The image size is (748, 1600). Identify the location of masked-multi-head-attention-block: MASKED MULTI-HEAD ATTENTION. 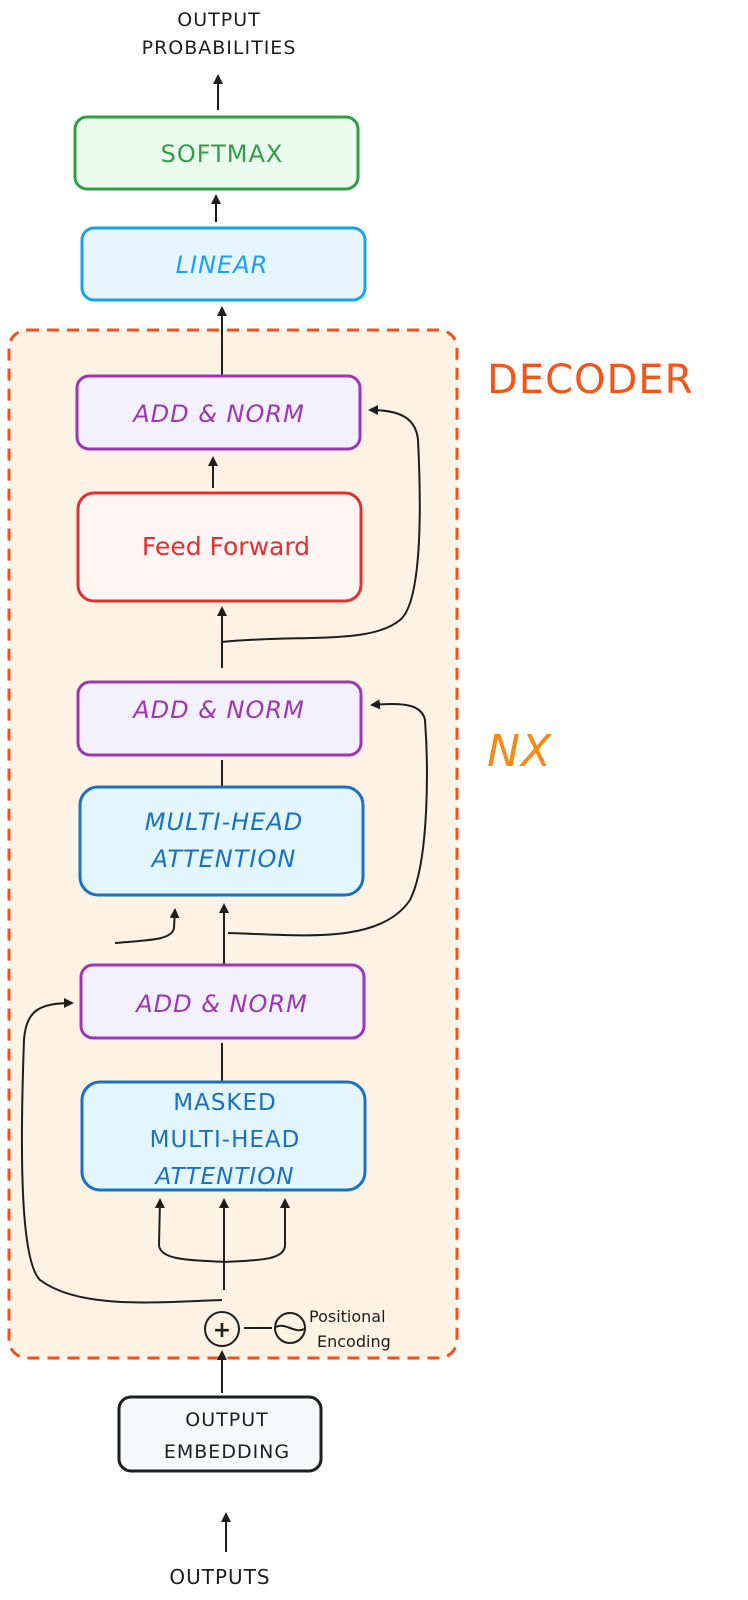
(223, 1136).